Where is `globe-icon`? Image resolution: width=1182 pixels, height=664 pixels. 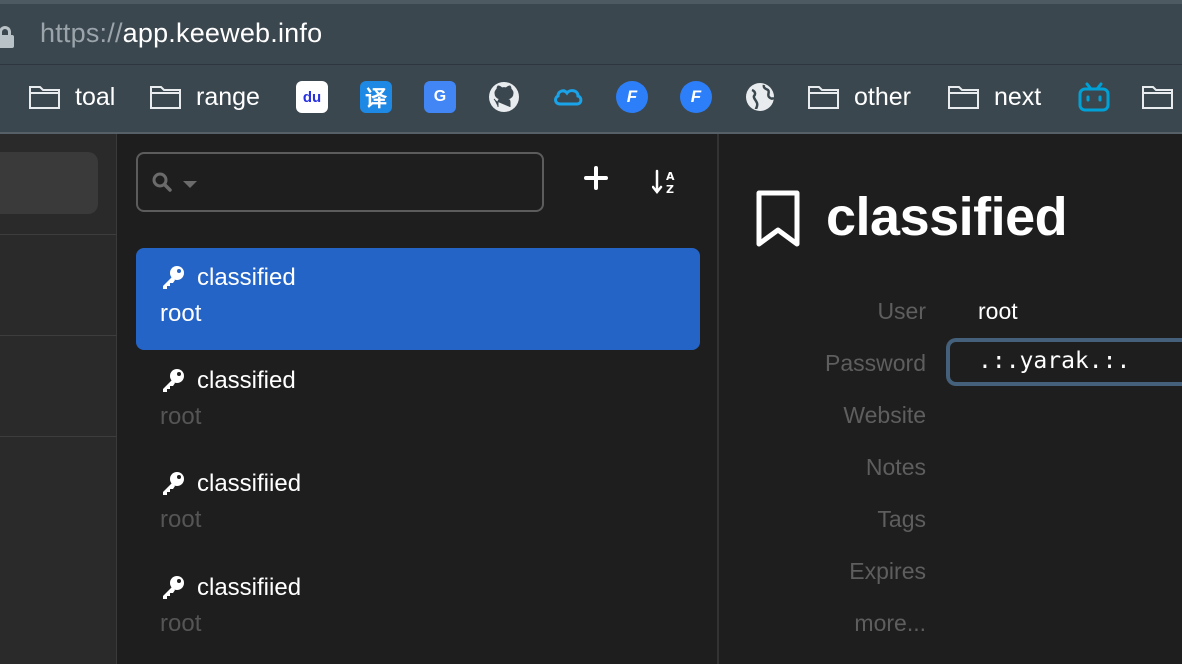
globe-icon is located at coordinates (760, 97).